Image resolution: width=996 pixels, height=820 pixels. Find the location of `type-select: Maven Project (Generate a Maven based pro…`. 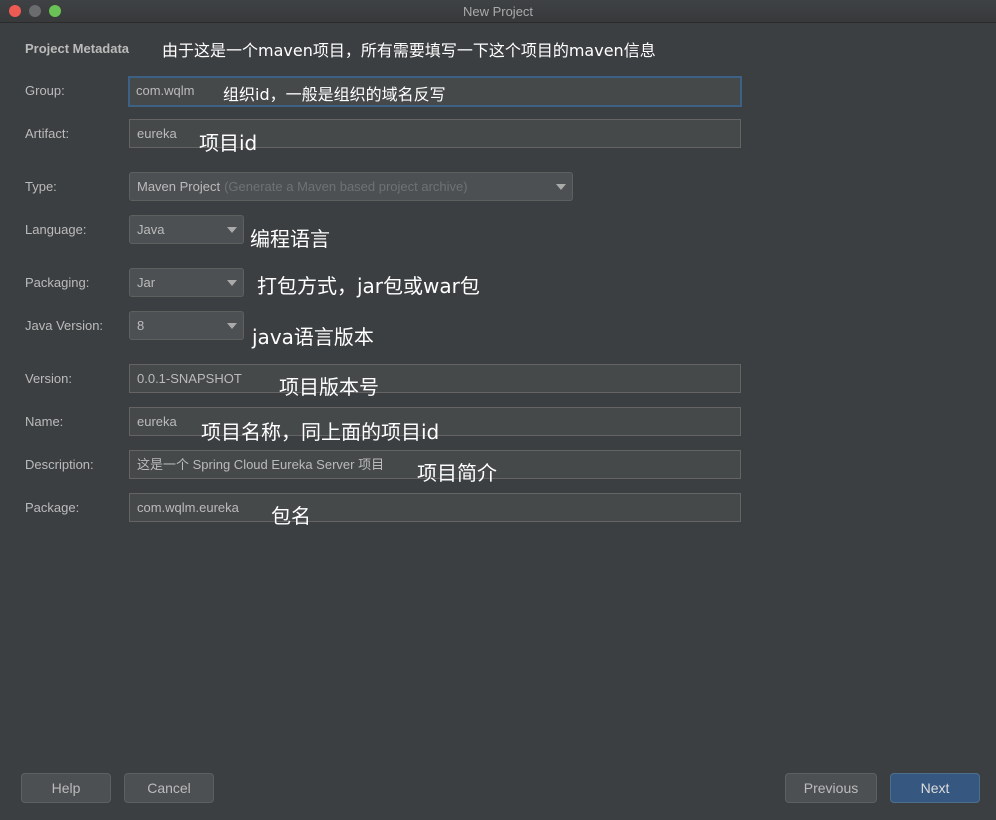

type-select: Maven Project (Generate a Maven based pro… is located at coordinates (351, 186).